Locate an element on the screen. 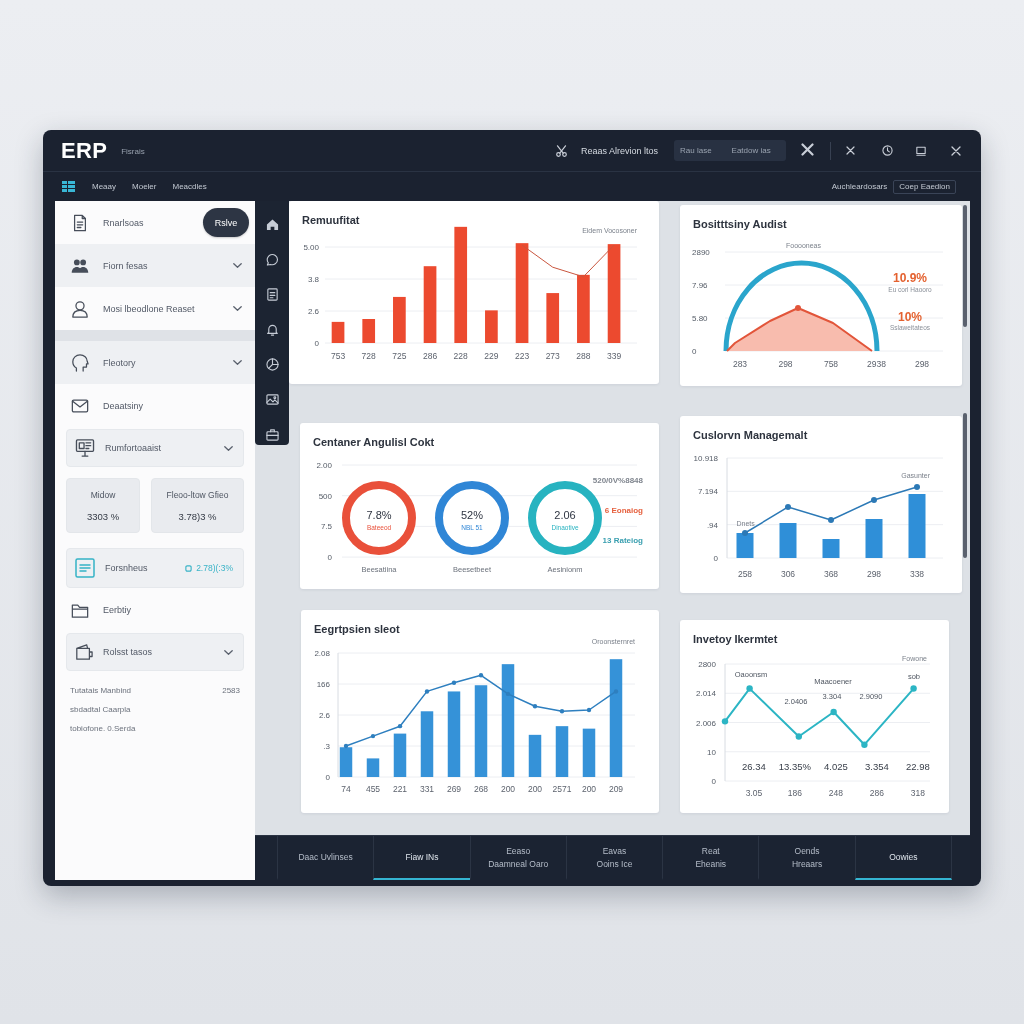  data-label: 13.35% is located at coordinates (794, 766).